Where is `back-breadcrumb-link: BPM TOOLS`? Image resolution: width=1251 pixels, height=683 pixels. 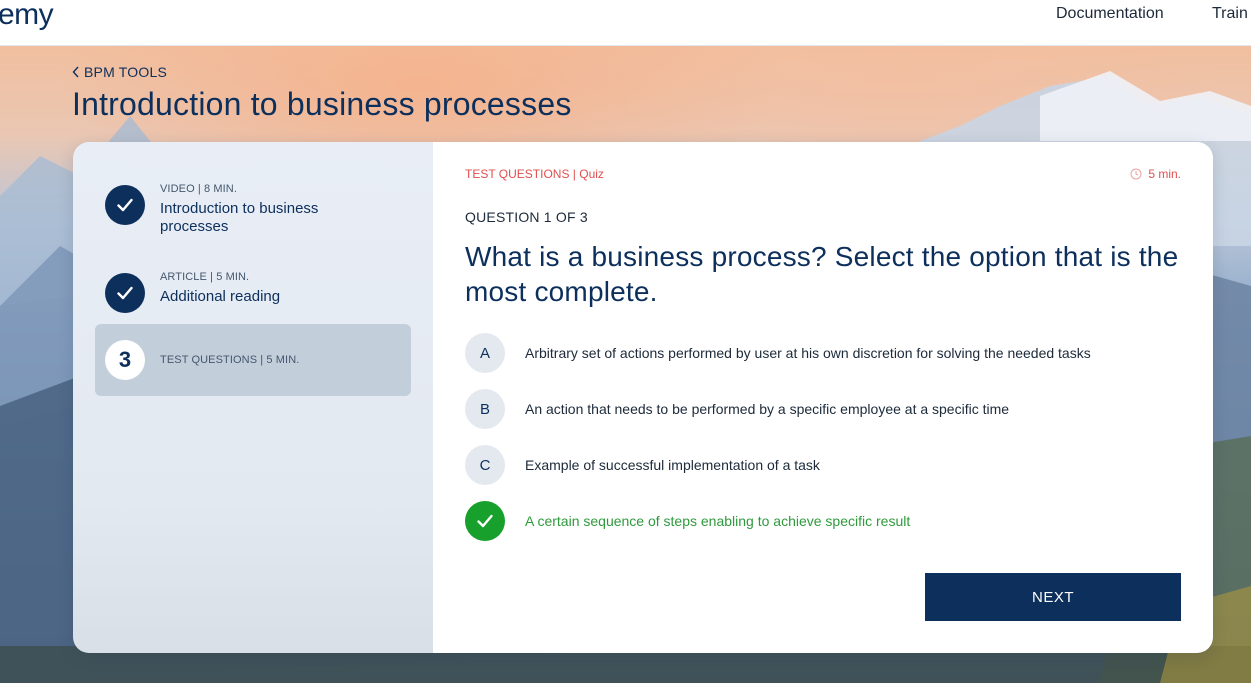
back-breadcrumb-link: BPM TOOLS is located at coordinates (119, 72).